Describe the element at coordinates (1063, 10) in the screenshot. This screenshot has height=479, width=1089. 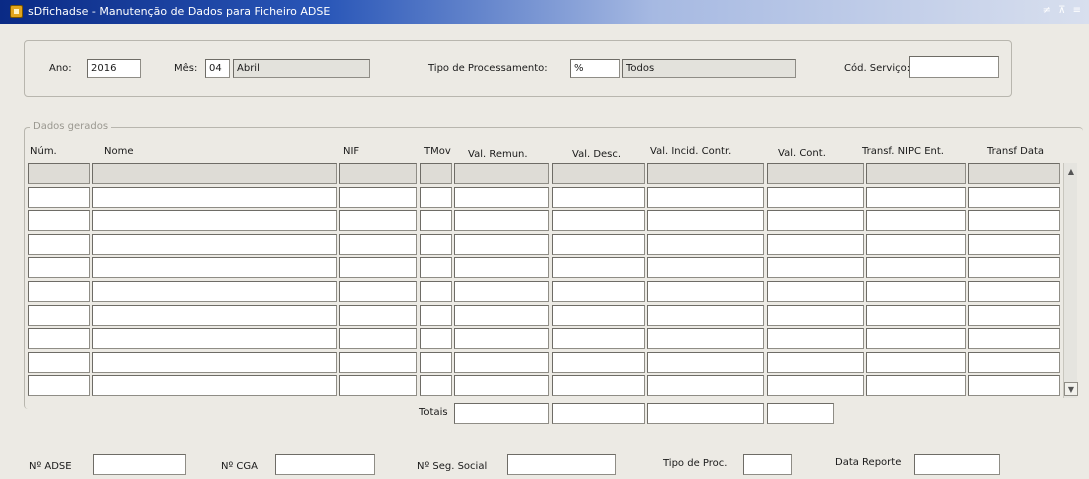
I see `window-controls: ≠ ⊼ ≡` at that location.